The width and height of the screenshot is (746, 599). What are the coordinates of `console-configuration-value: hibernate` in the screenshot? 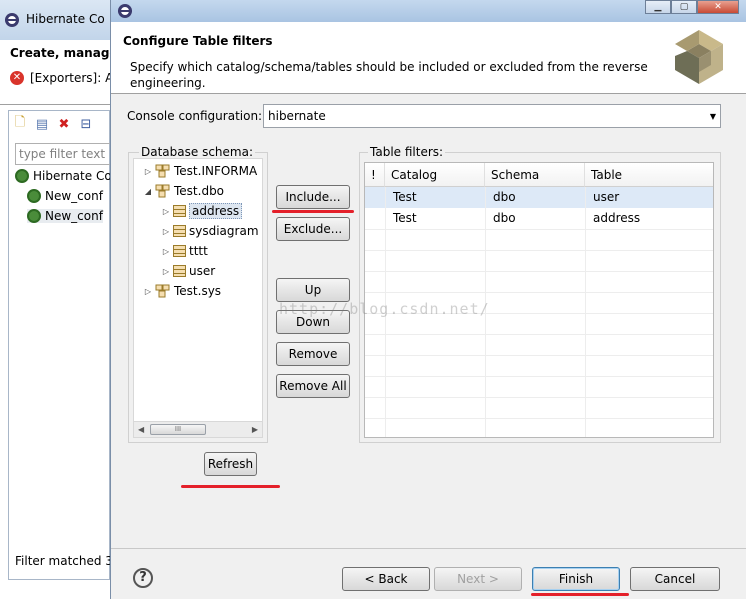 It's located at (297, 116).